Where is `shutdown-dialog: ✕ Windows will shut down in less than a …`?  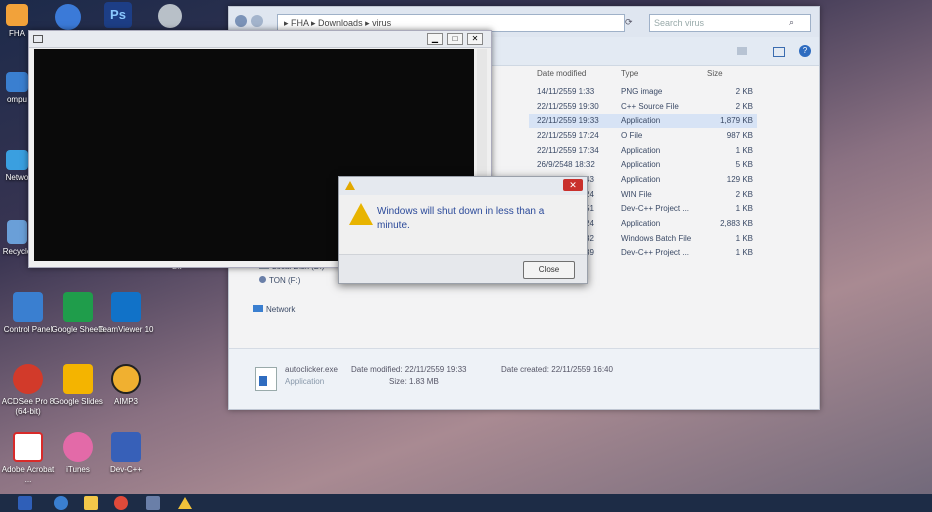
shutdown-dialog: ✕ Windows will shut down in less than a … is located at coordinates (463, 230).